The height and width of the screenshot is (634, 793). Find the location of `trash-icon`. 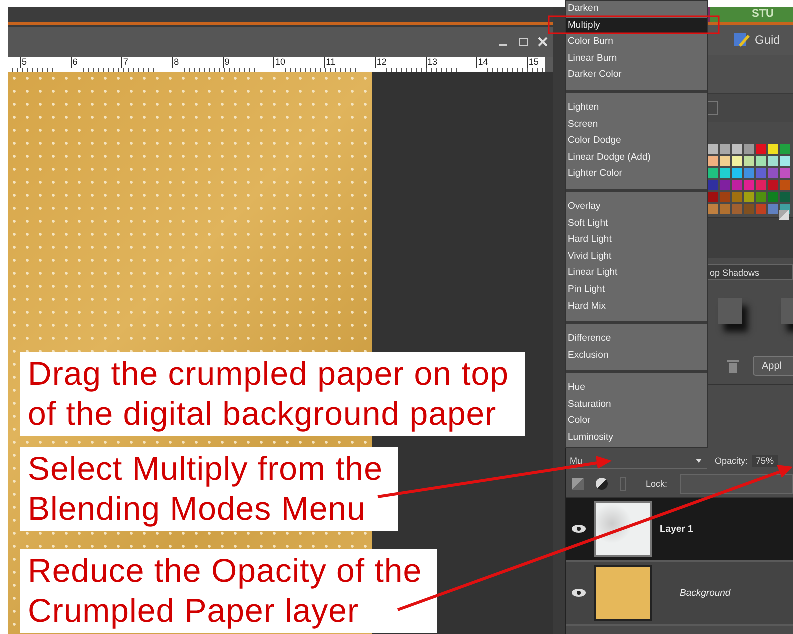

trash-icon is located at coordinates (733, 366).